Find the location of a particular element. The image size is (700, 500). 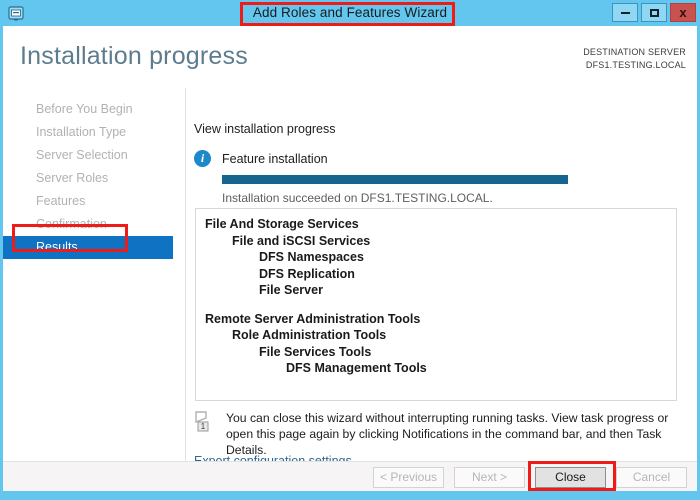

destination-server-block: DESTINATION SERVER DFS1.TESTING.LOCAL is located at coordinates (634, 59).